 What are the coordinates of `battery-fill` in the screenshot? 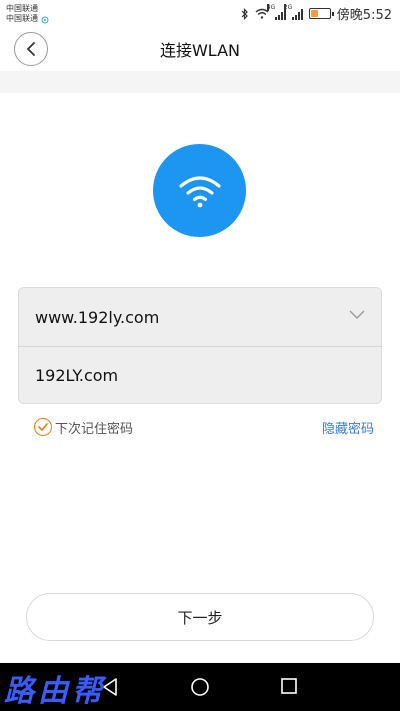 It's located at (314, 13).